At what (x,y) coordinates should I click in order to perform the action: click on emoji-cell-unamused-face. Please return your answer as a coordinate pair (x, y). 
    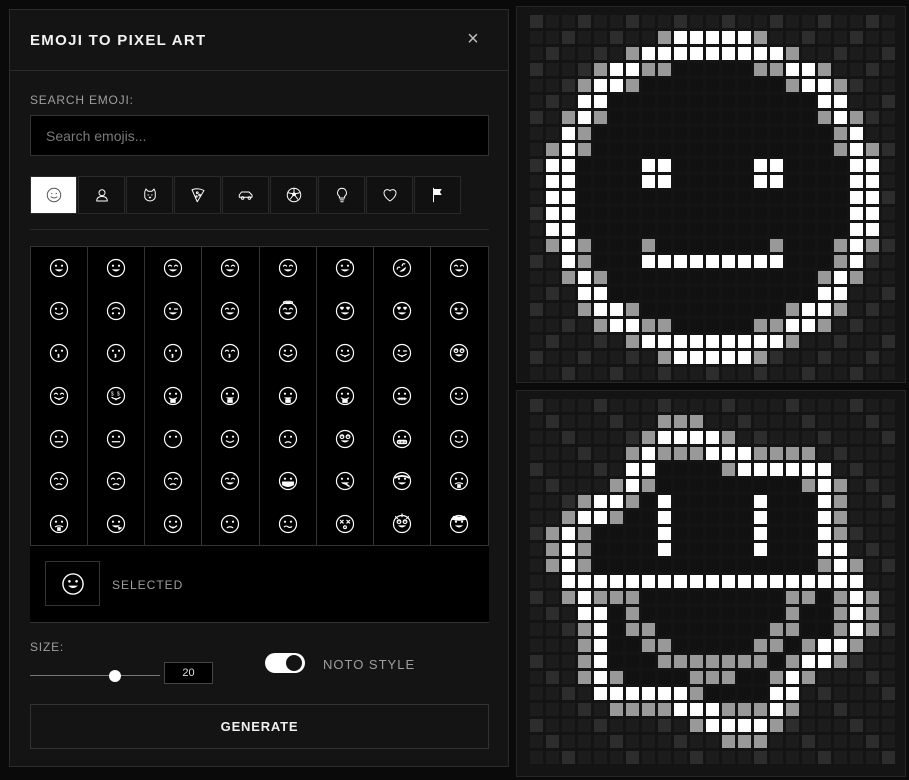
    Looking at the image, I should click on (288, 438).